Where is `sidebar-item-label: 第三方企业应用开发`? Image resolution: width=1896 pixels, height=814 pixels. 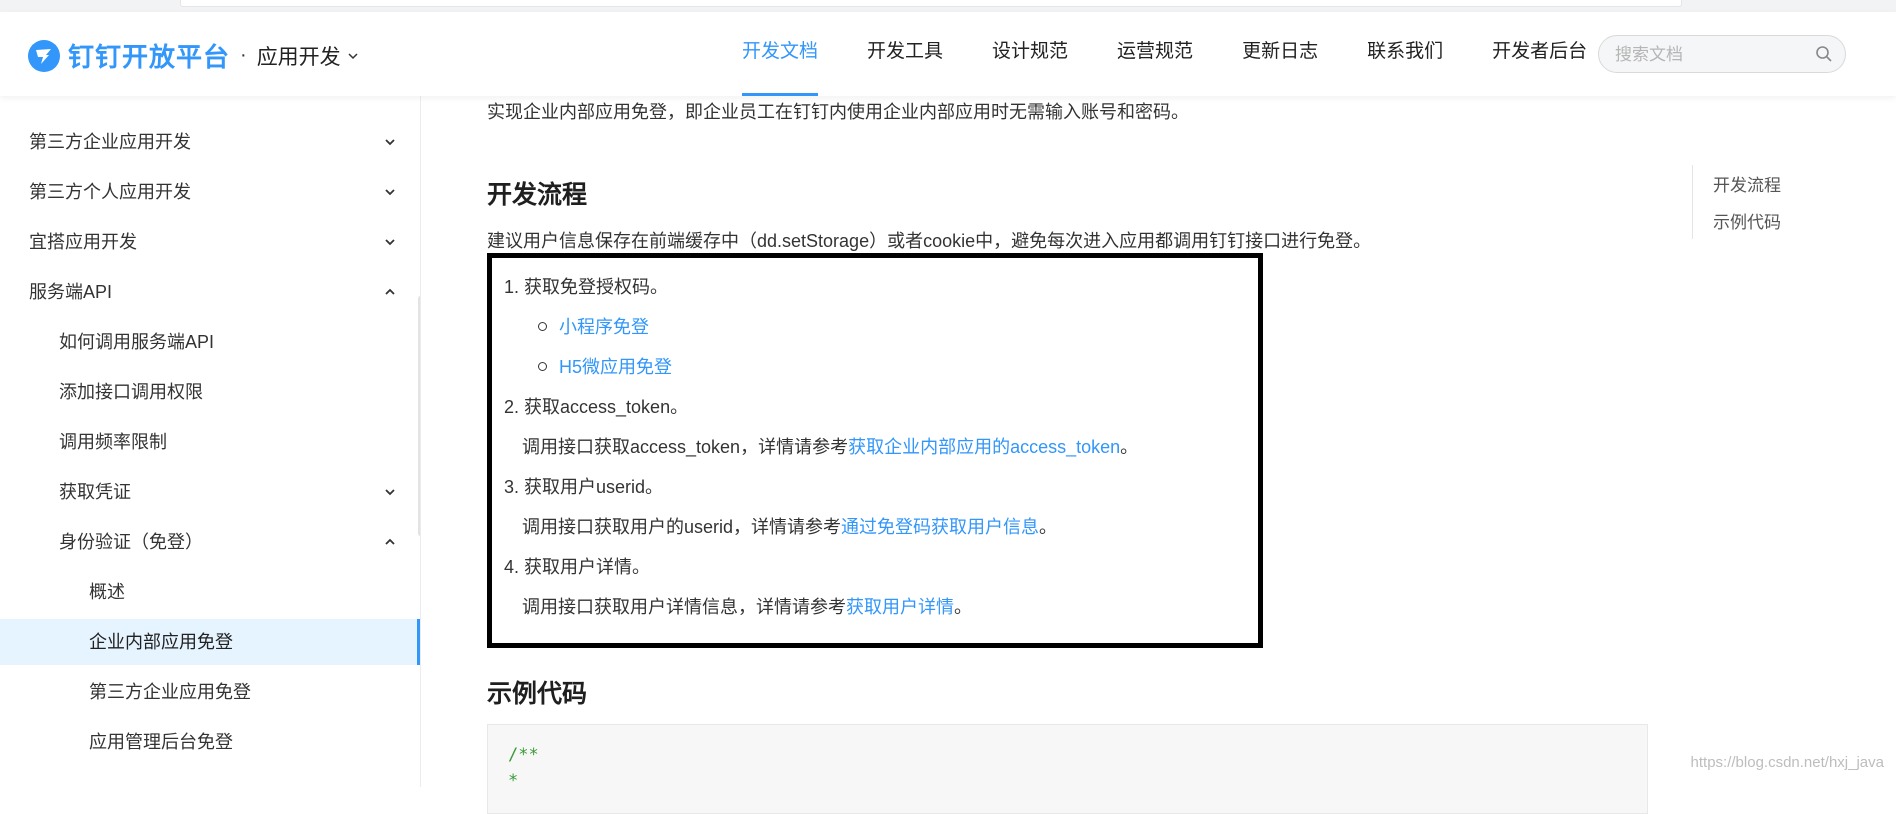 sidebar-item-label: 第三方企业应用开发 is located at coordinates (110, 142).